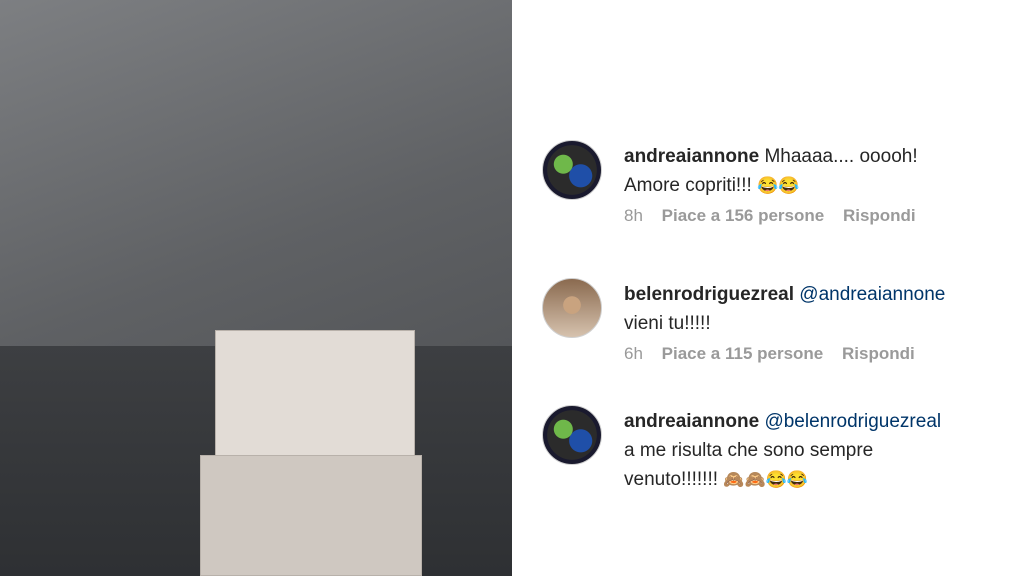 This screenshot has width=1024, height=576. What do you see at coordinates (633, 215) in the screenshot?
I see `timestamp: 8h` at bounding box center [633, 215].